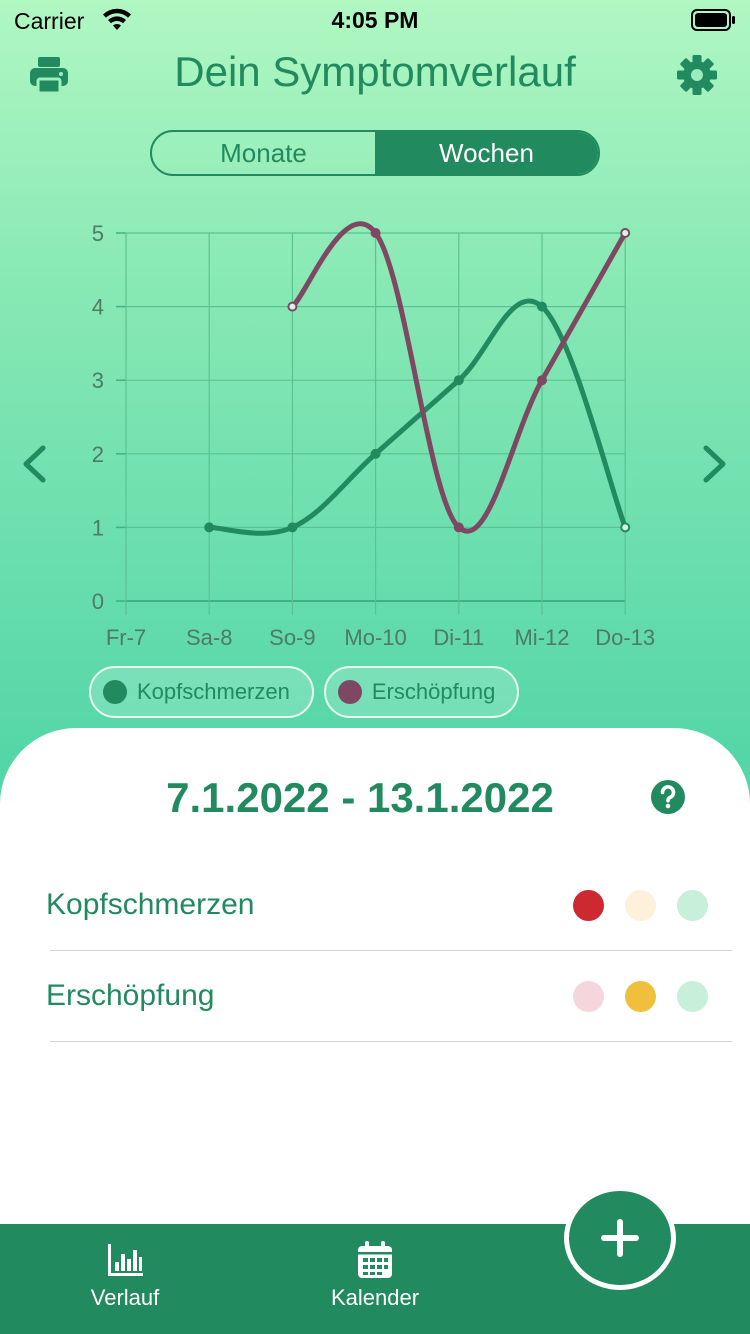  Describe the element at coordinates (98, 417) in the screenshot. I see `y-axis-ticks: 0 1 2 3 4 5` at that location.